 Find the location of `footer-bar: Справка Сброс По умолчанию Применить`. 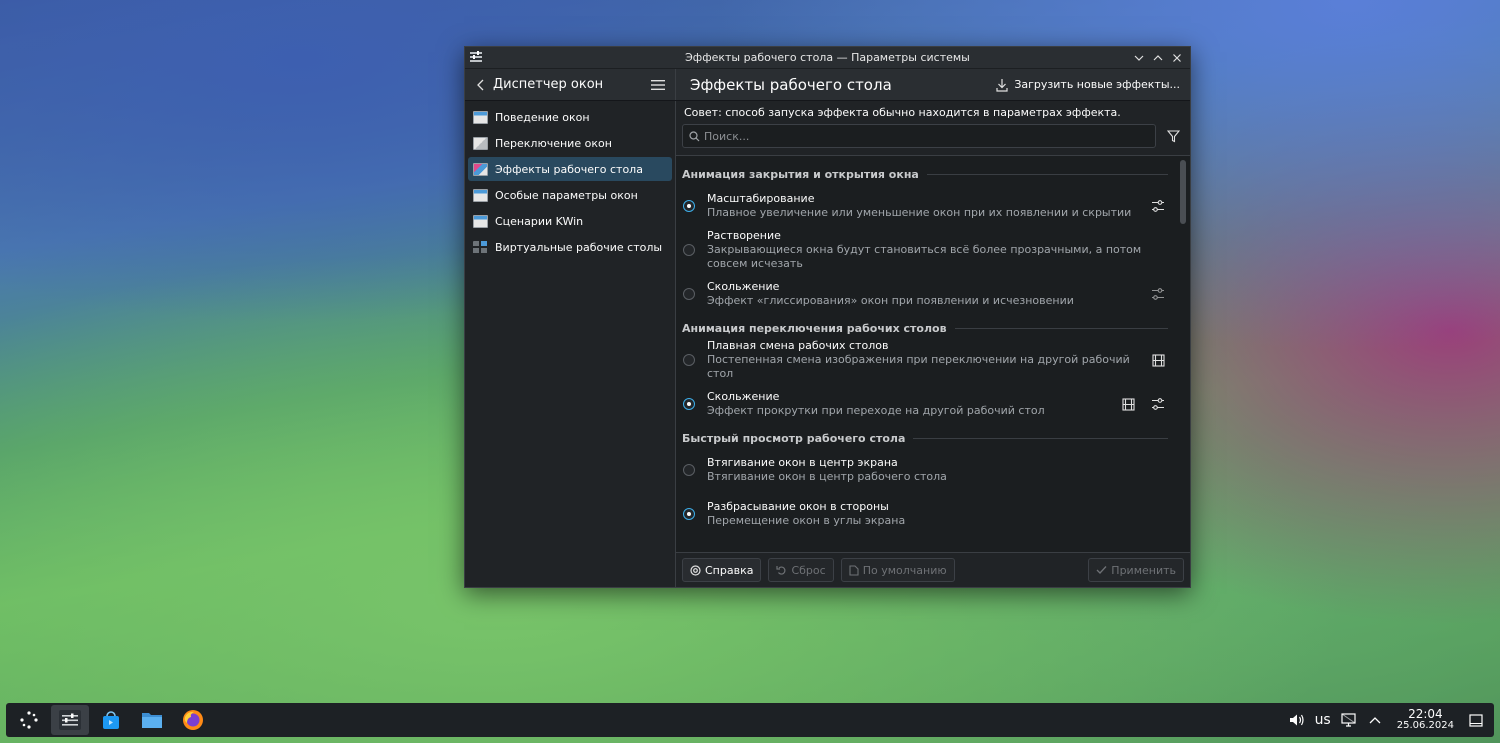

footer-bar: Справка Сброс По умолчанию Применить is located at coordinates (933, 569).